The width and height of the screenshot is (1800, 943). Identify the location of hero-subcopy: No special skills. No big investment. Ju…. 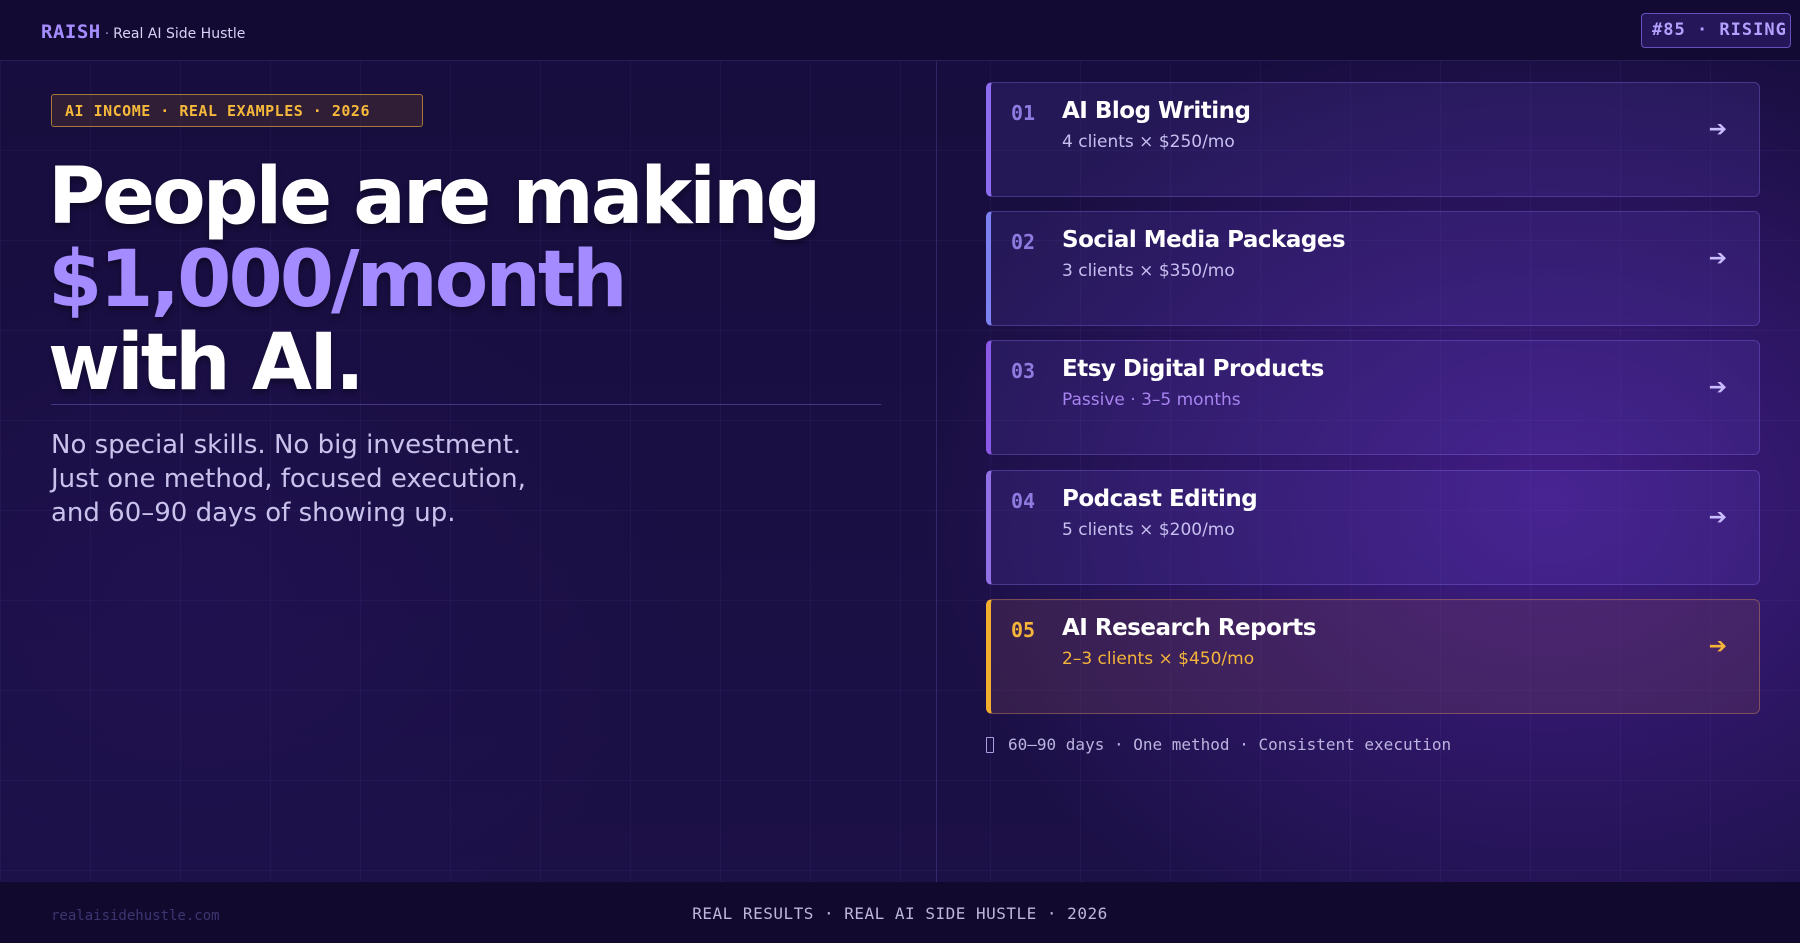
(331, 479).